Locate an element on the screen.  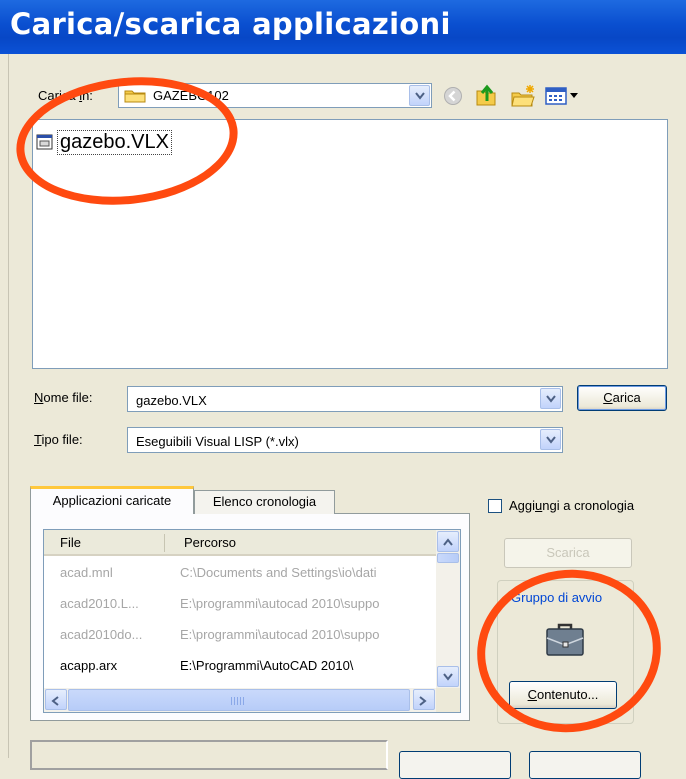
briefcase-icon is located at coordinates (565, 639).